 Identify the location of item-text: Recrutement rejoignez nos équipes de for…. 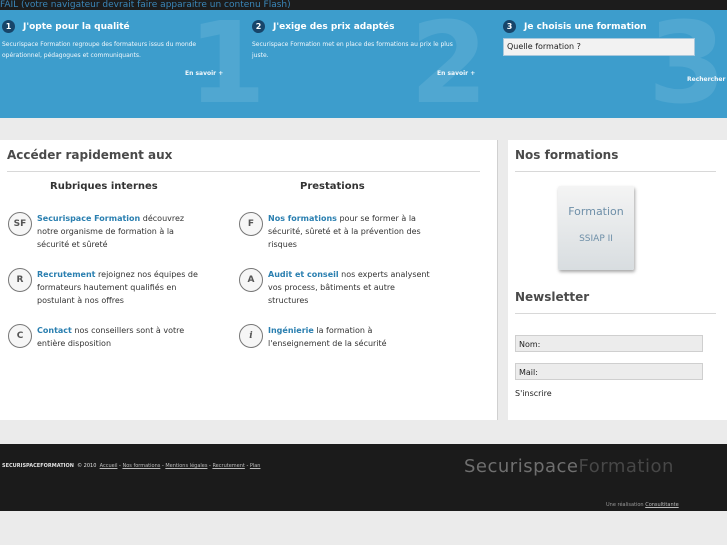
(119, 287).